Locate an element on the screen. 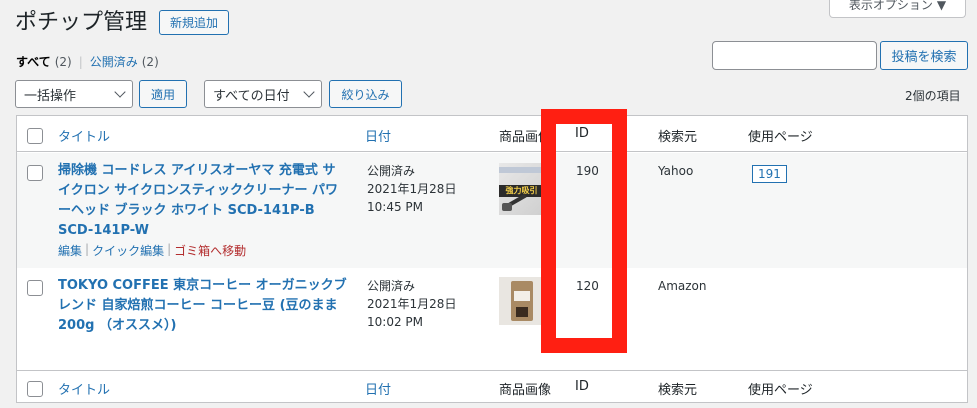 The width and height of the screenshot is (977, 408). caret-down-icon: ▼ is located at coordinates (941, 6).